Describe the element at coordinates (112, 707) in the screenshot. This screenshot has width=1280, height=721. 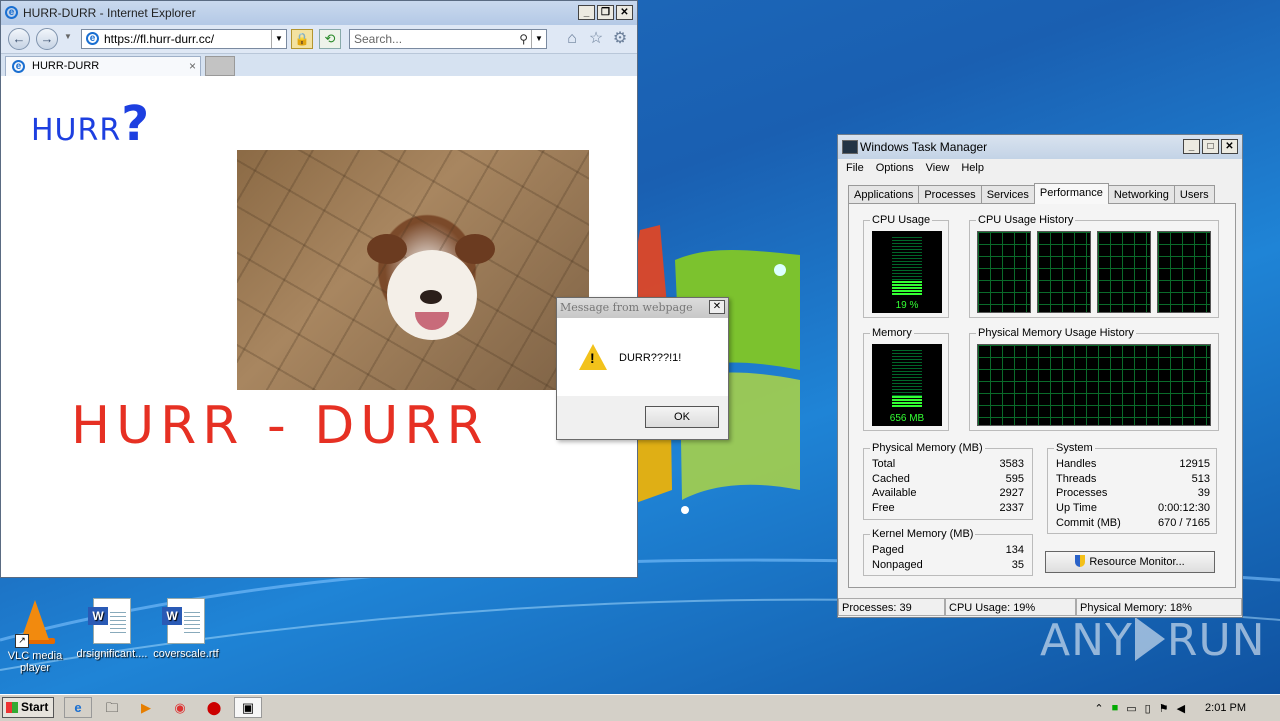
I see `taskbar-explorer-icon: 🗀` at that location.